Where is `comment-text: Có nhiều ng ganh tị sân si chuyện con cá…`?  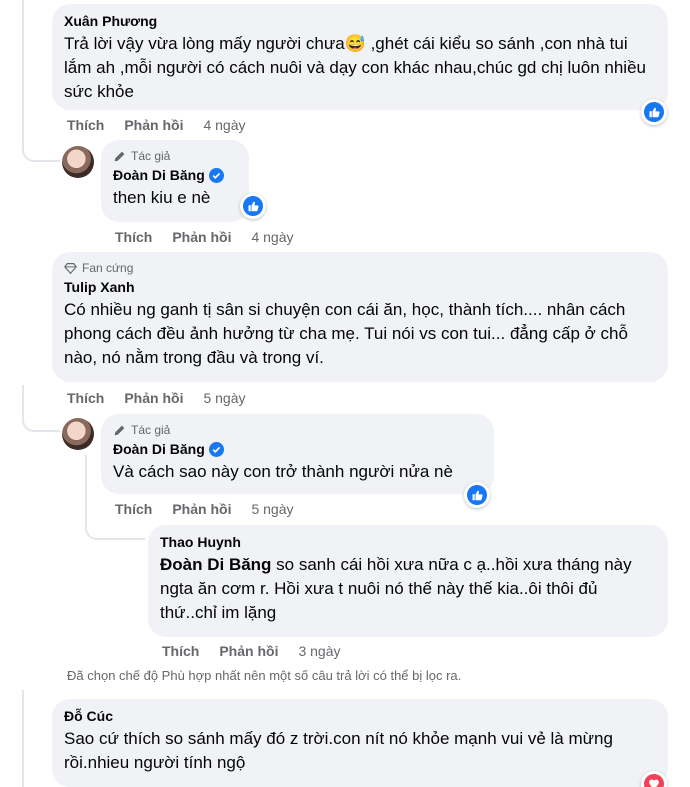 comment-text: Có nhiều ng ganh tị sân si chuyện con cá… is located at coordinates (346, 333).